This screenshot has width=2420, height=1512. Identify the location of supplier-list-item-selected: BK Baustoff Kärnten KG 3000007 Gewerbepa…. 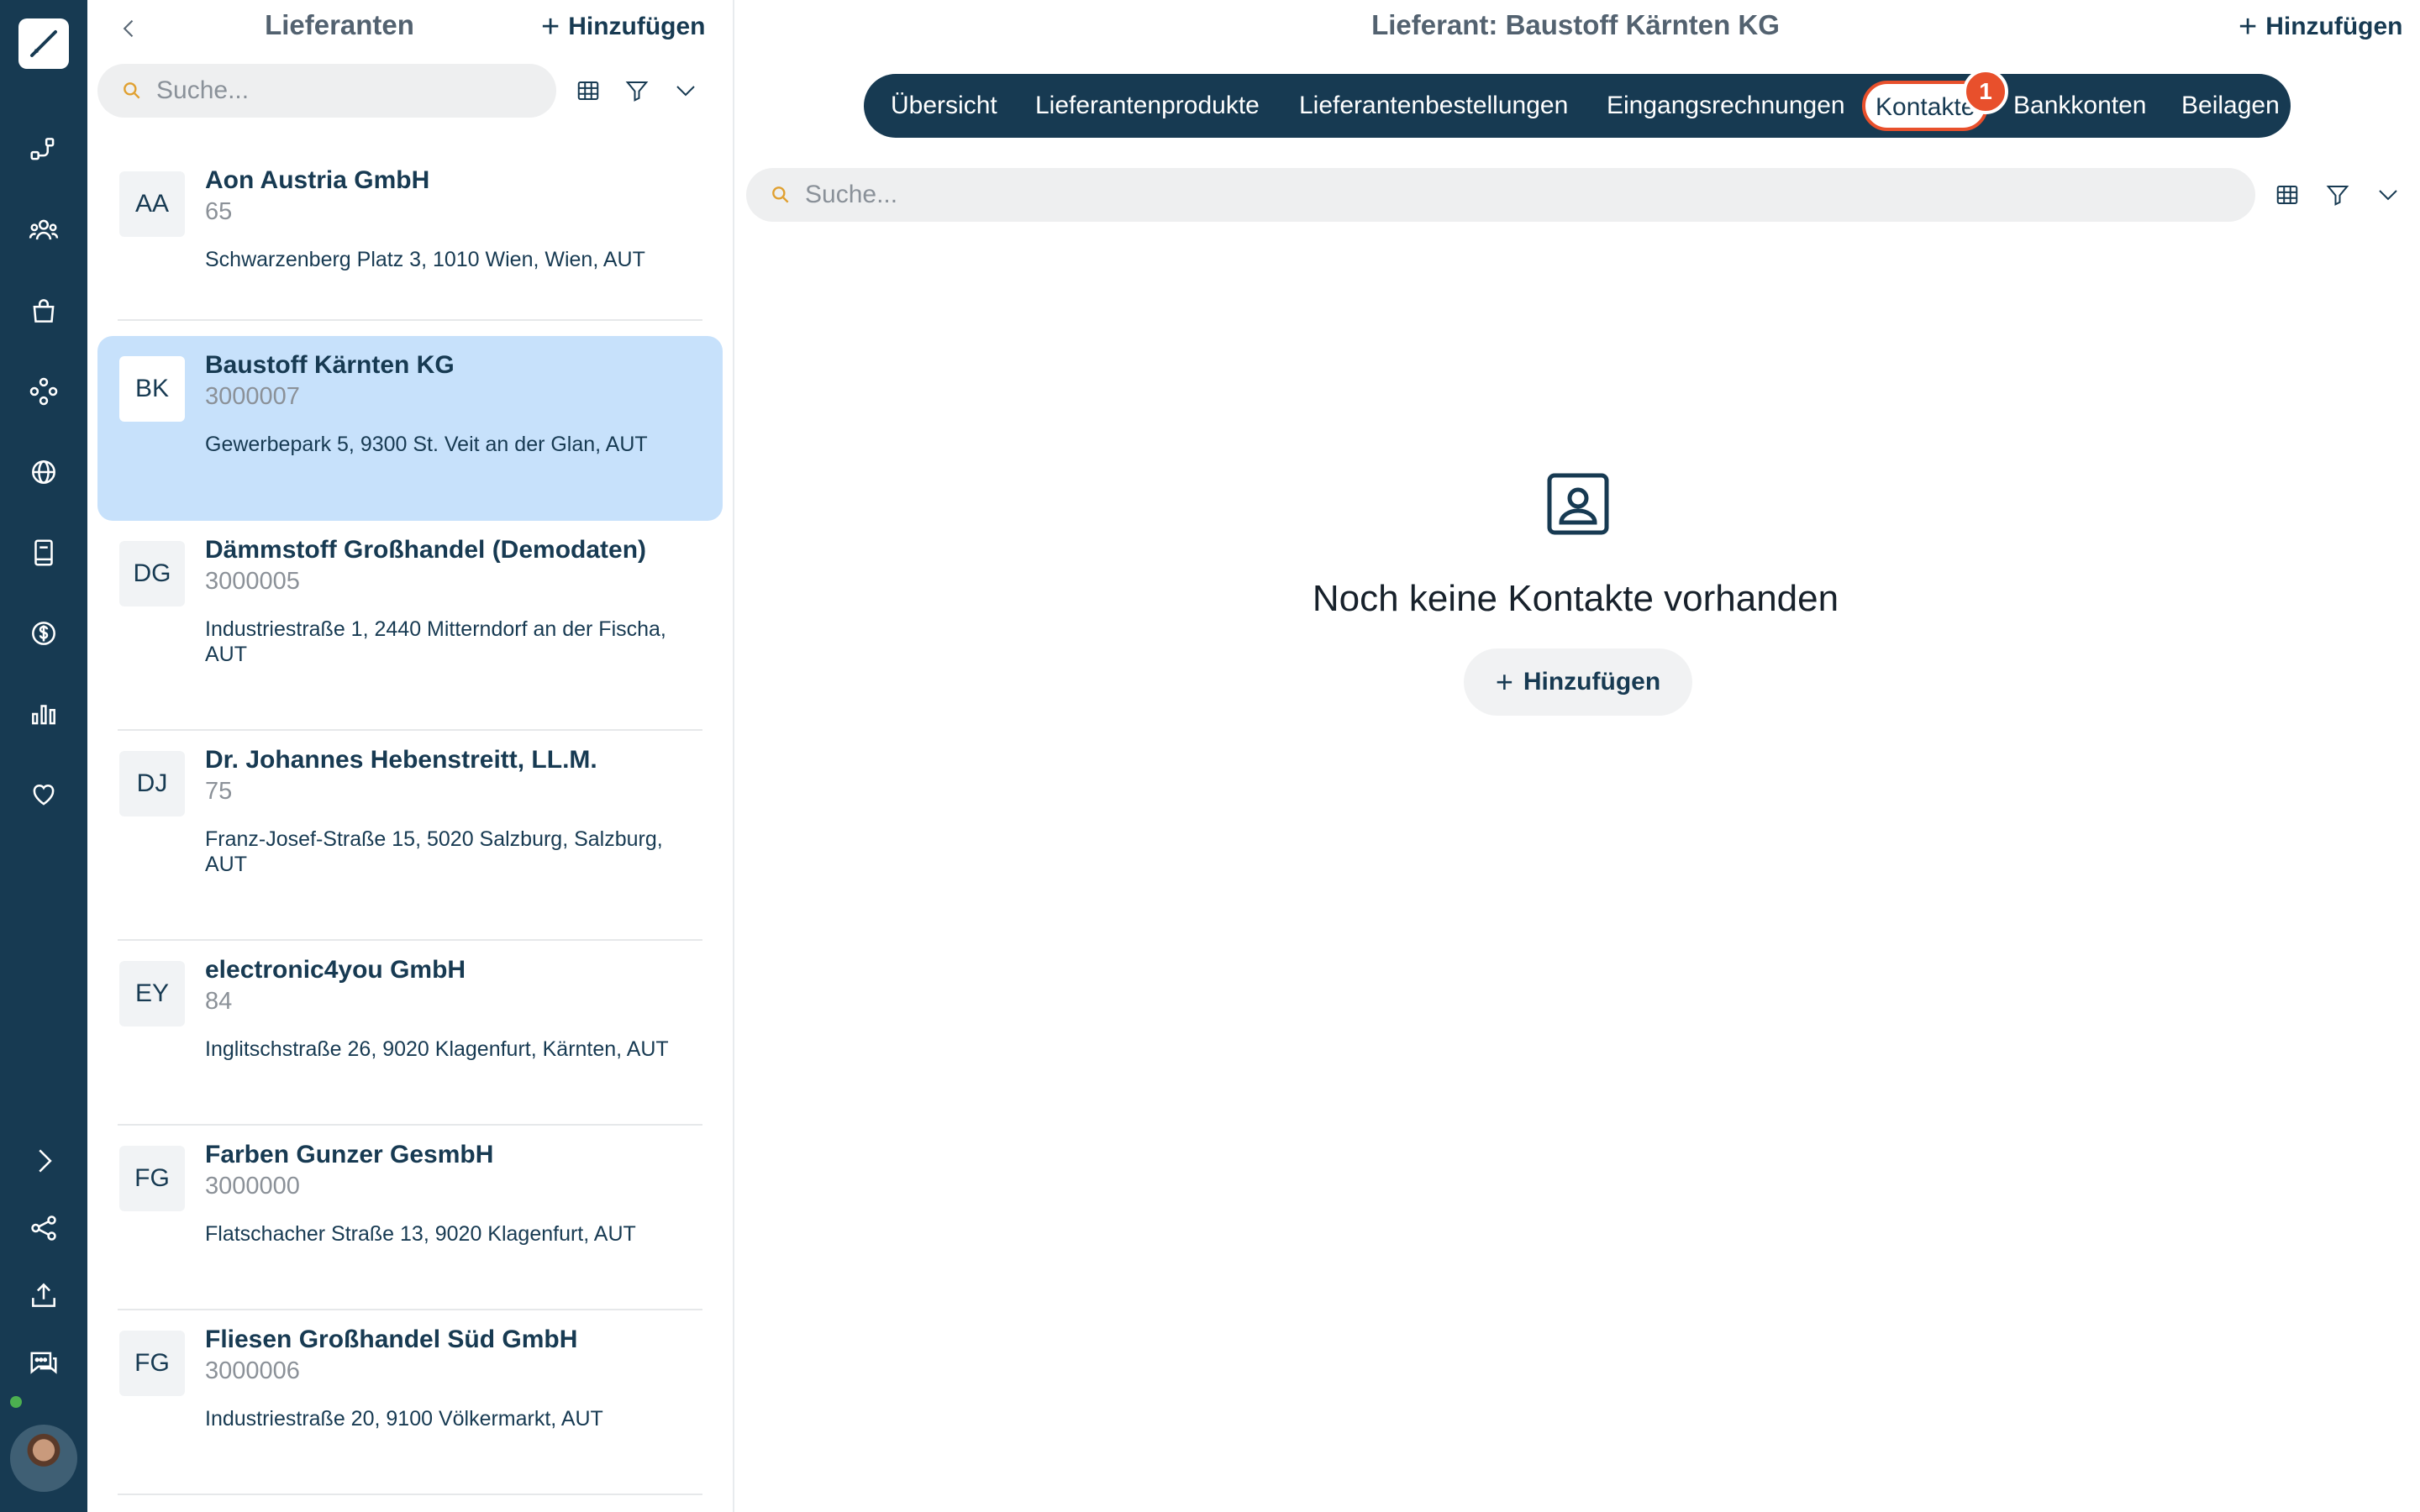
(410, 428).